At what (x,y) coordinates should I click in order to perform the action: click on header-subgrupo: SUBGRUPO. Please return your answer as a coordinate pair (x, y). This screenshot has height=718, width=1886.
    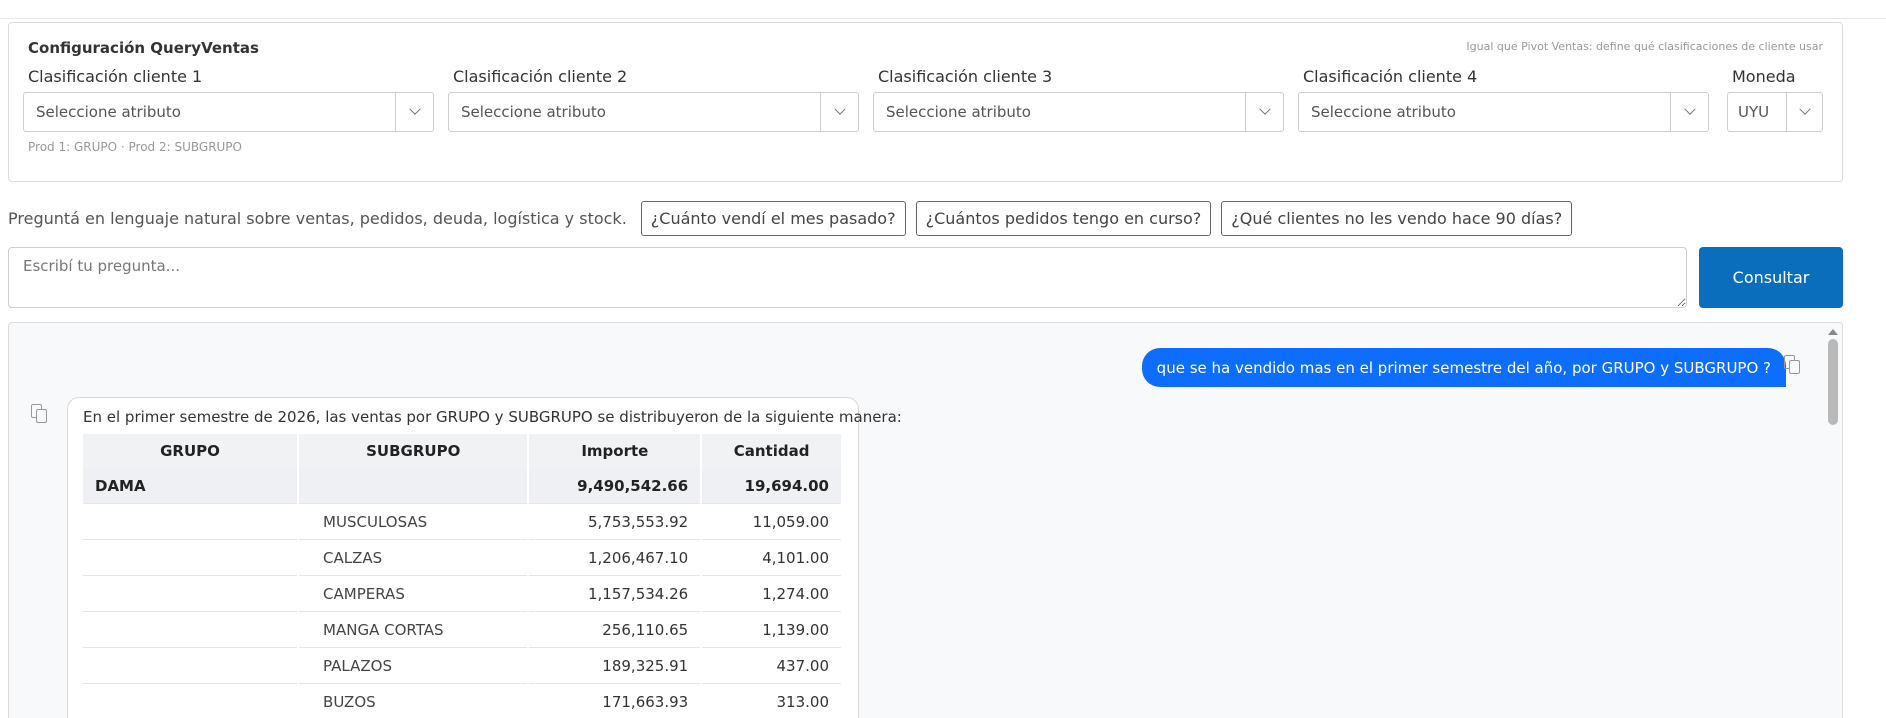
    Looking at the image, I should click on (413, 451).